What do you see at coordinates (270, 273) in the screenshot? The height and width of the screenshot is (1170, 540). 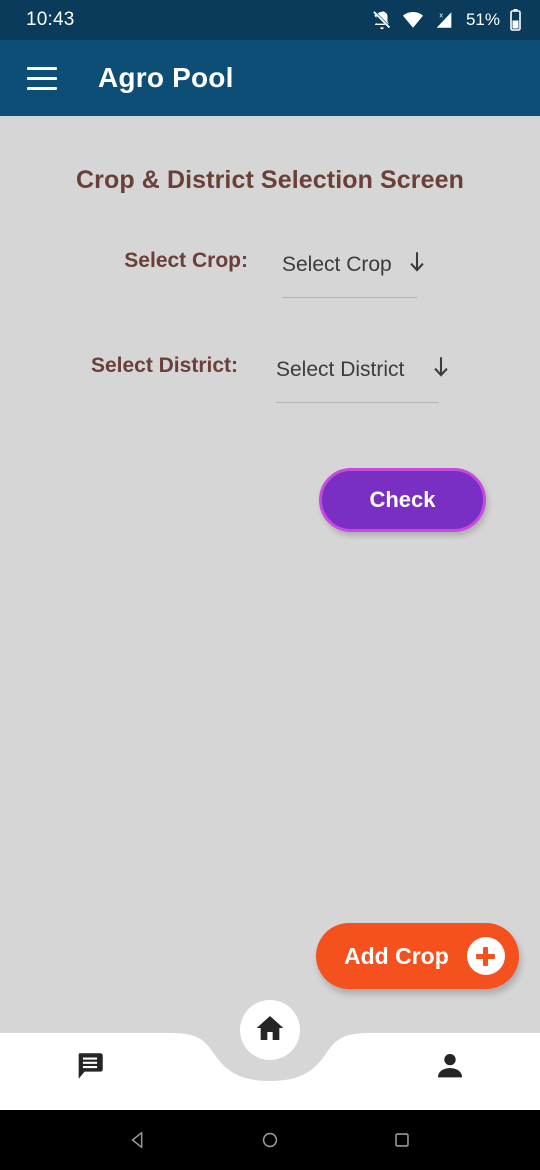 I see `crop-field-row: Select Crop` at bounding box center [270, 273].